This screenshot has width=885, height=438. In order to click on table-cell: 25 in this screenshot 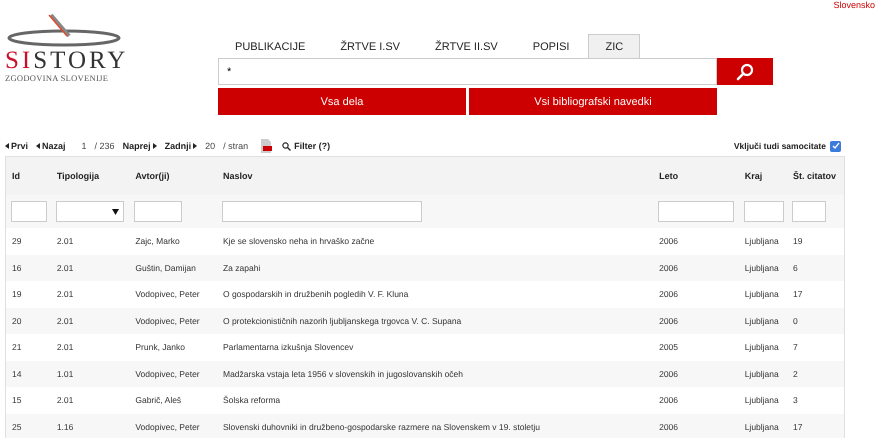, I will do `click(28, 426)`.